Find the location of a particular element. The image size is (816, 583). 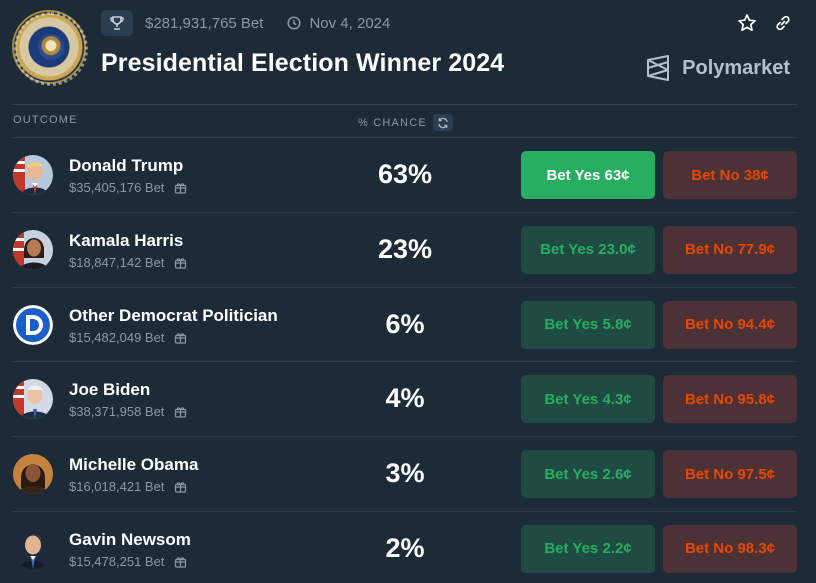

refresh-icon is located at coordinates (442, 122).